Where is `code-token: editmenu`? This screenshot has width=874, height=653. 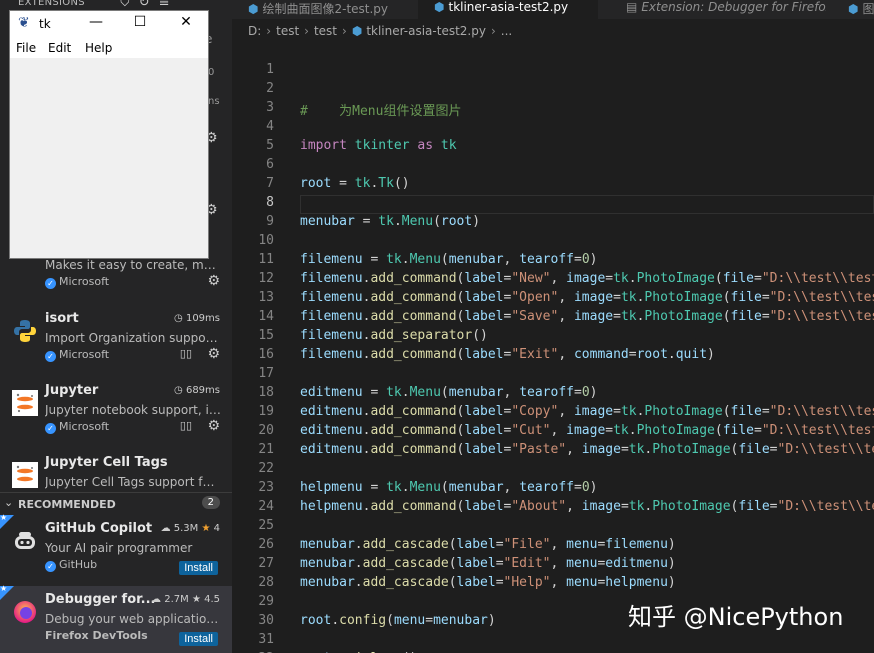
code-token: editmenu is located at coordinates (331, 411).